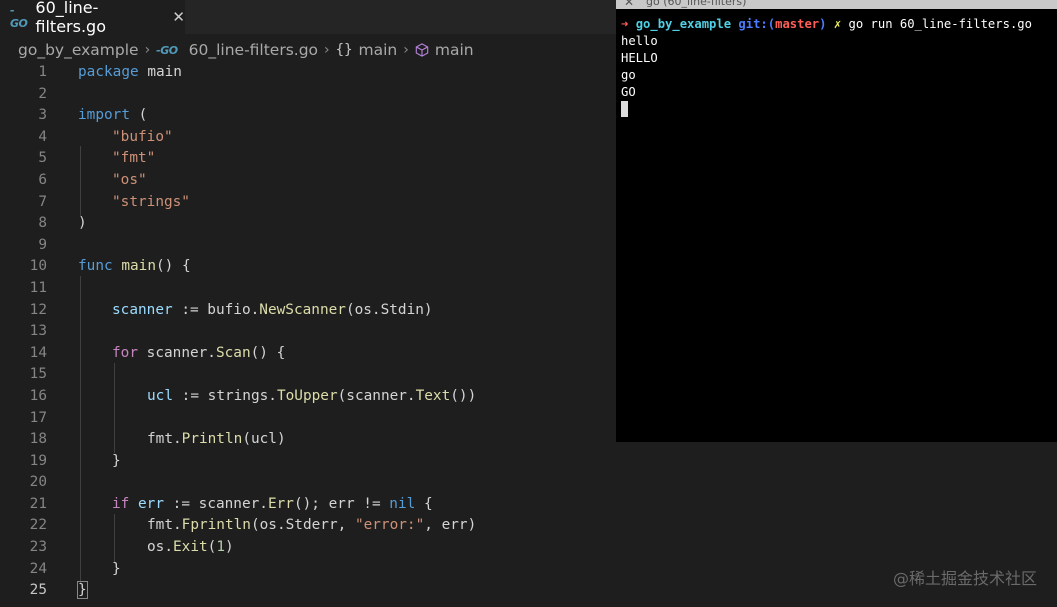 This screenshot has height=607, width=1057. I want to click on token-function: Exit, so click(190, 547).